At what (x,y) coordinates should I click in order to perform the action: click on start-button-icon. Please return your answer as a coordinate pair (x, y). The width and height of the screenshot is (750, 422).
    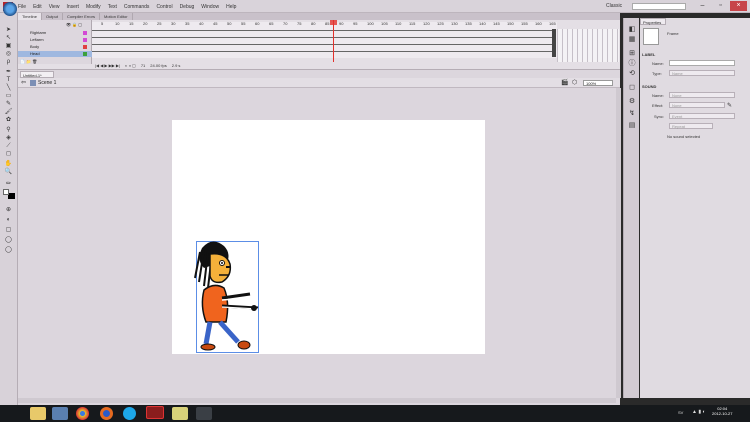
    Looking at the image, I should click on (10, 9).